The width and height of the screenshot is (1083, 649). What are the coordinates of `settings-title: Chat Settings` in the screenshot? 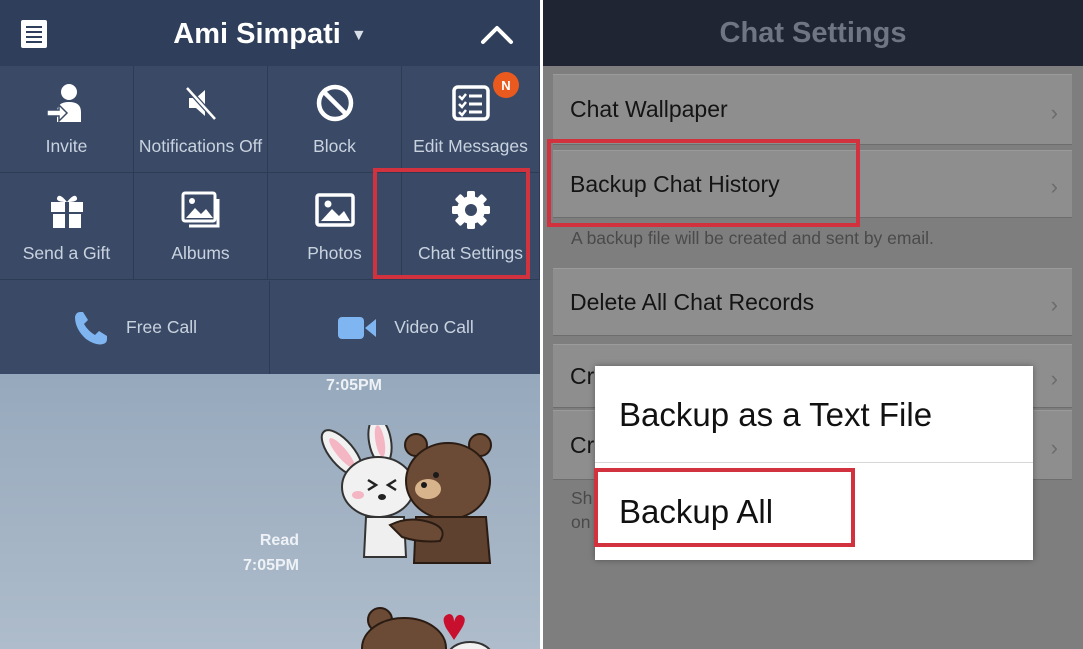 It's located at (813, 32).